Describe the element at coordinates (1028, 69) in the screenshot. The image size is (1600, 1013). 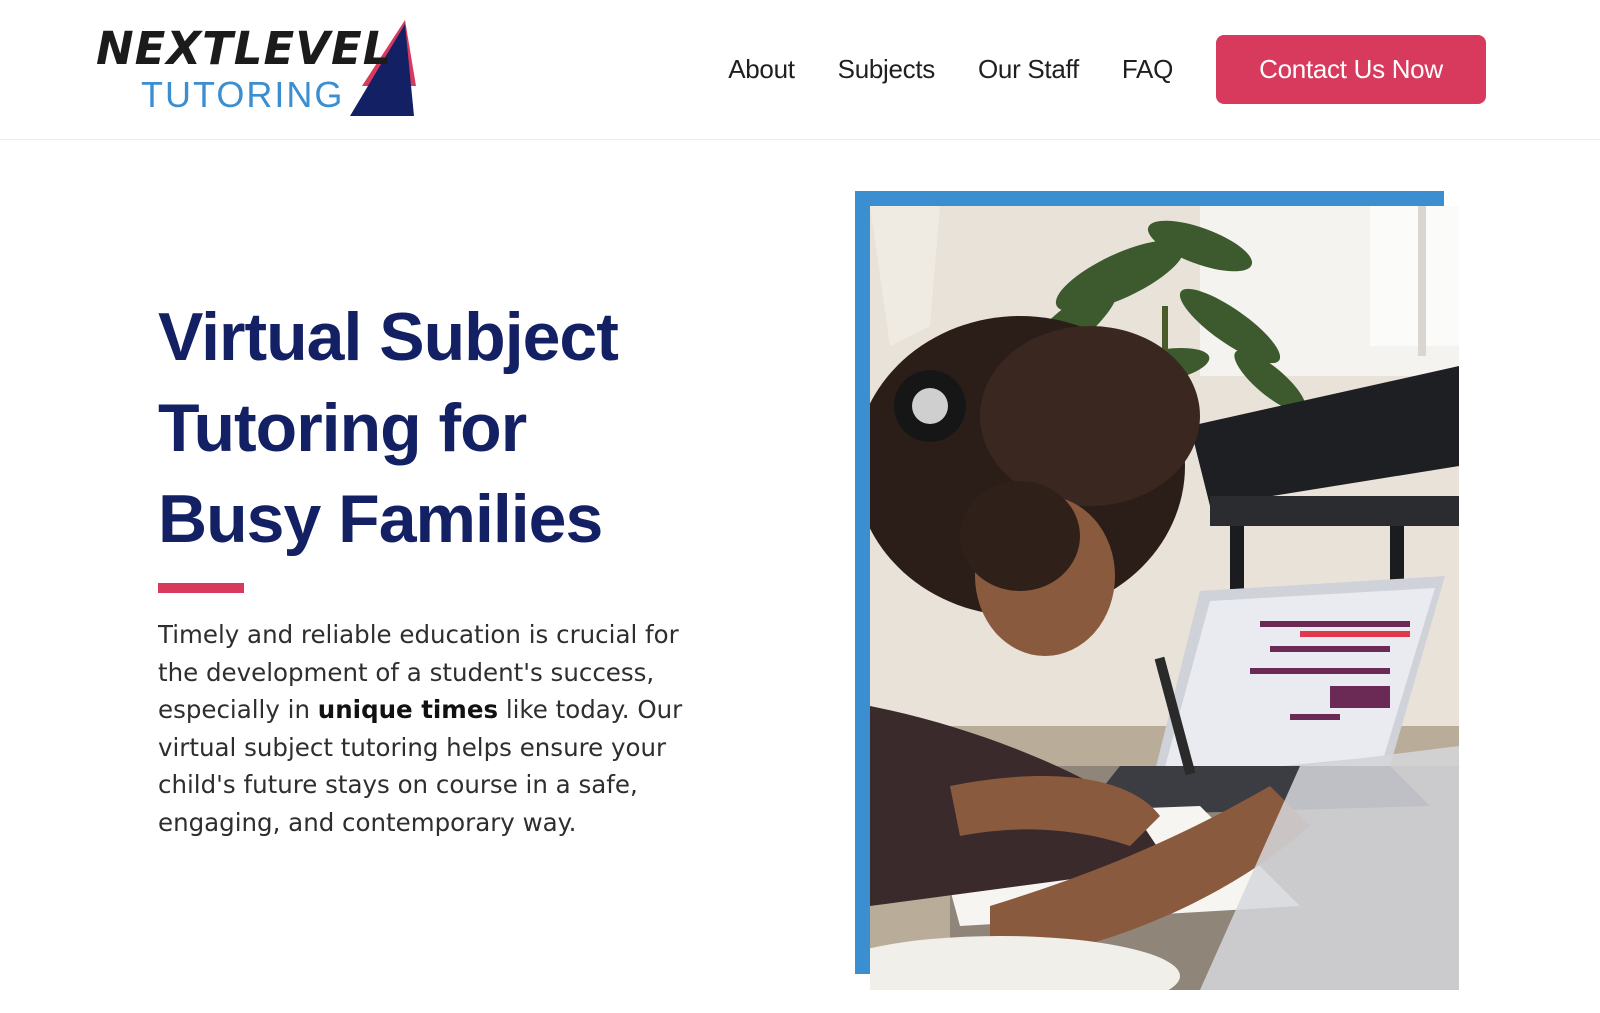
I see `nav-link-our-staff: Our Staff` at that location.